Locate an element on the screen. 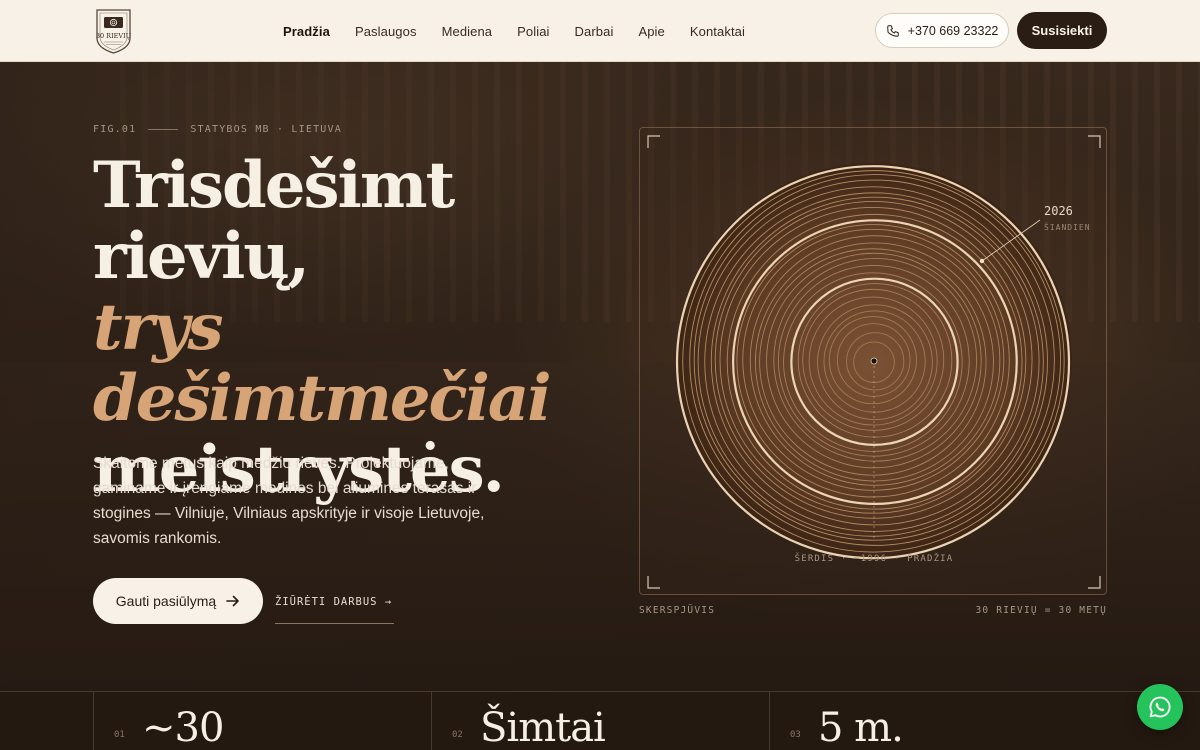 The height and width of the screenshot is (750, 1200). nav-item-paslaugos: Paslaugos is located at coordinates (386, 31).